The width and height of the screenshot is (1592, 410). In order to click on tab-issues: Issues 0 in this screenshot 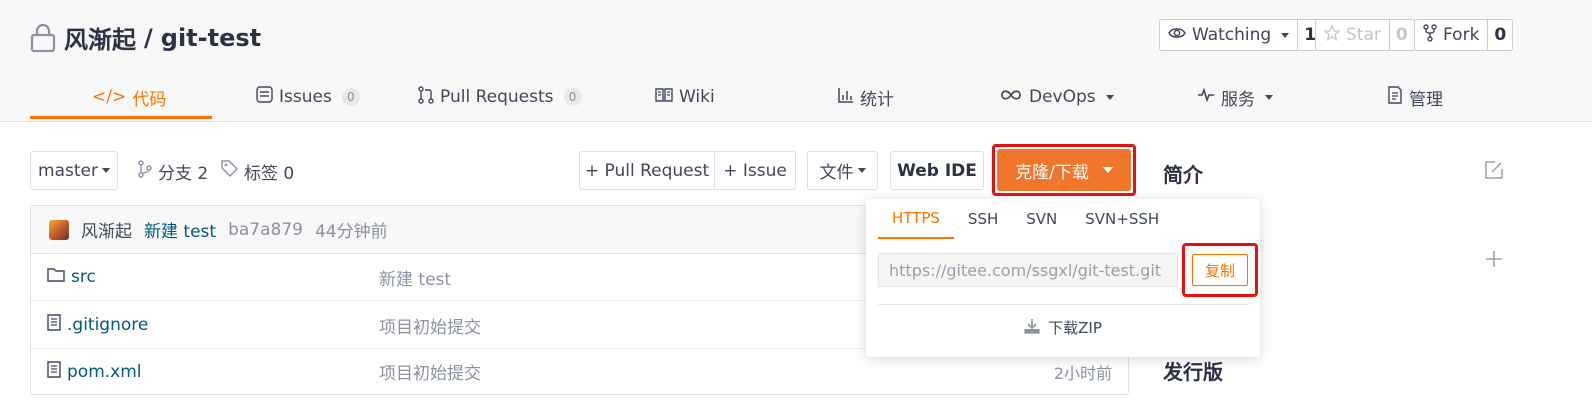, I will do `click(308, 97)`.